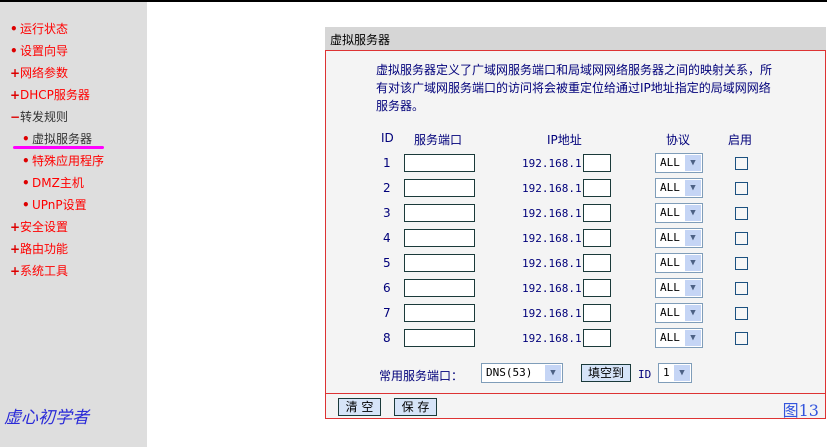 This screenshot has width=827, height=447. I want to click on sidebar-item: • UPnP设置, so click(54, 204).